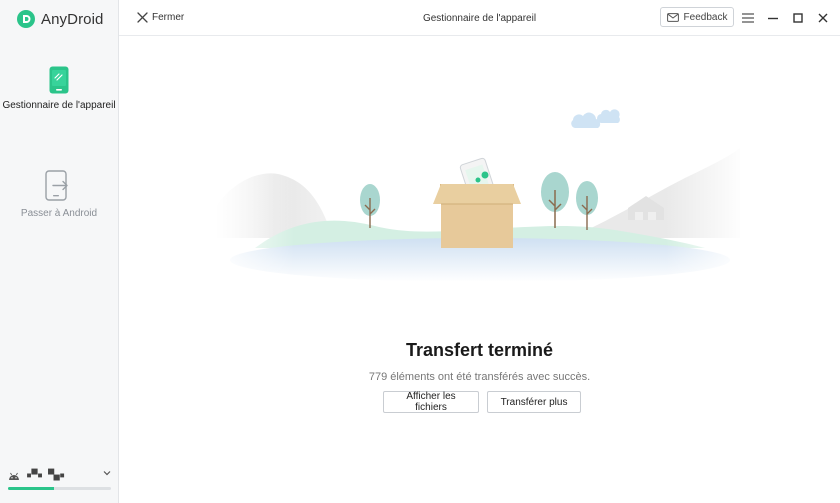 This screenshot has width=840, height=503. I want to click on chevron-down-icon, so click(107, 473).